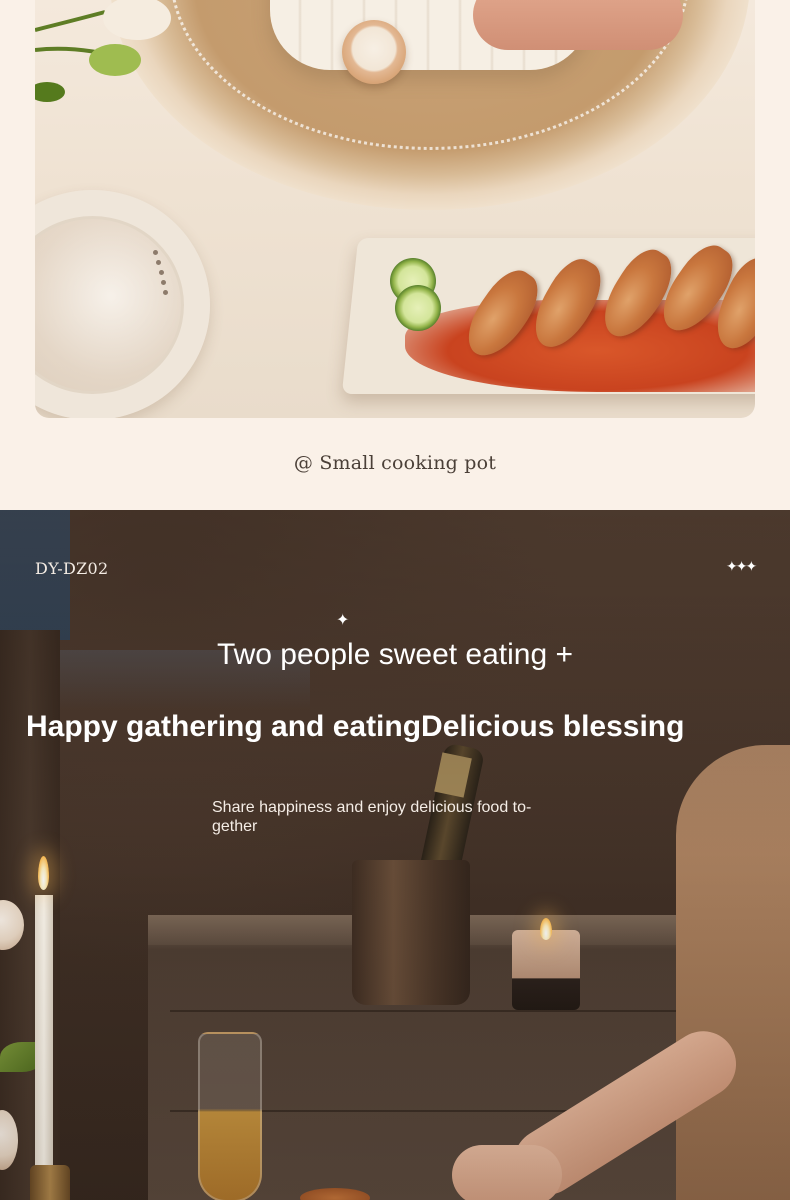 The width and height of the screenshot is (790, 1200). What do you see at coordinates (395, 463) in the screenshot?
I see `product-caption: @ Small cooking pot` at bounding box center [395, 463].